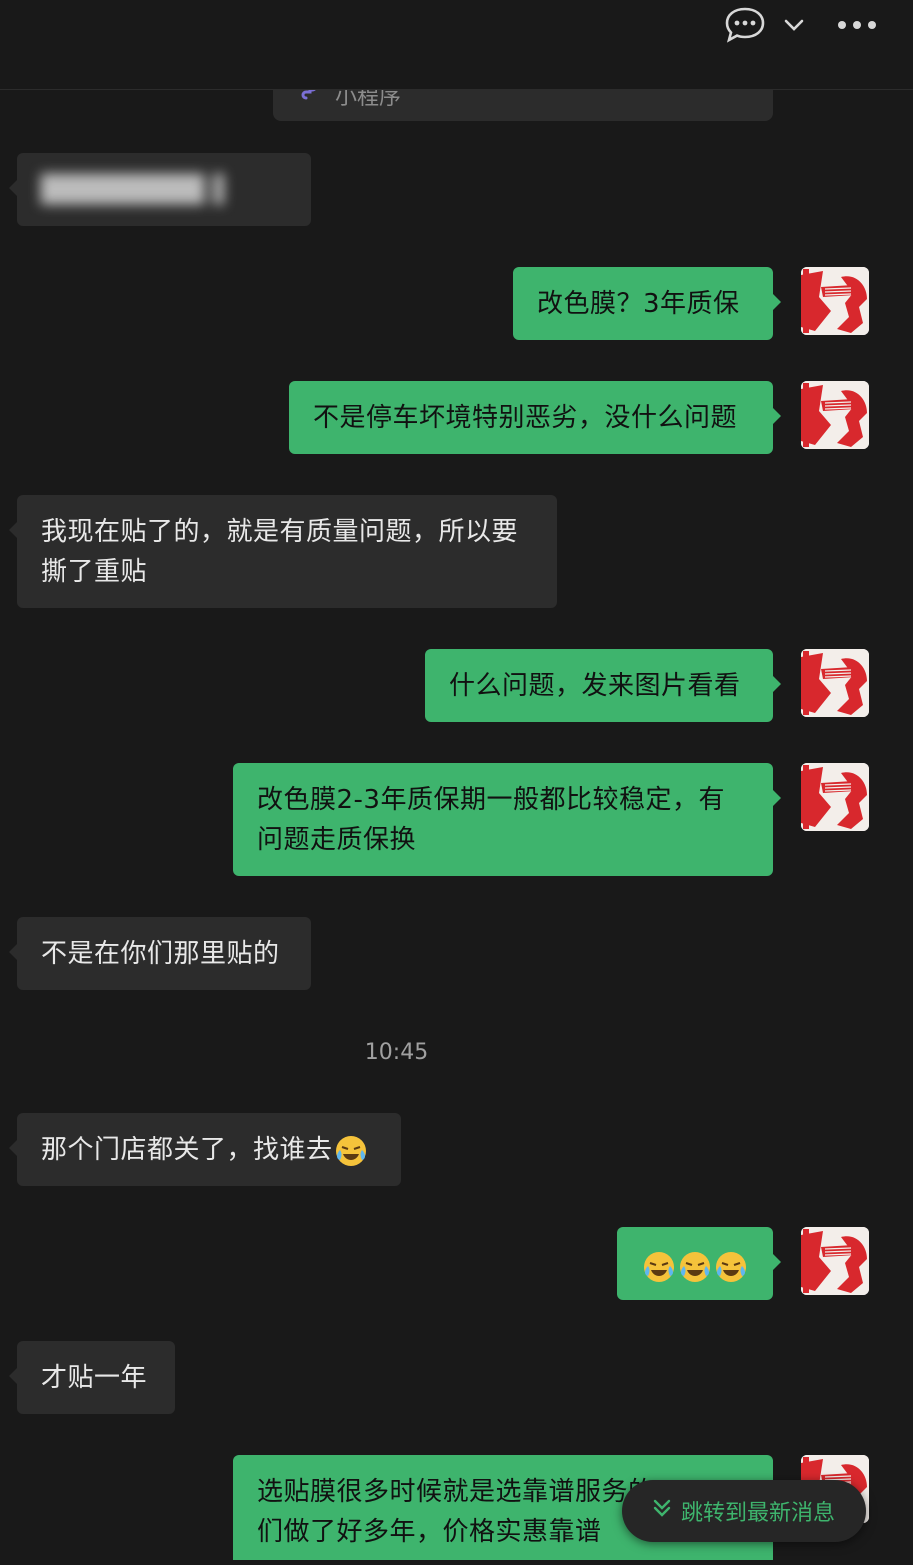  Describe the element at coordinates (280, 532) in the screenshot. I see `message-text: 我现在贴了的，就是有质量问题，所以要` at that location.